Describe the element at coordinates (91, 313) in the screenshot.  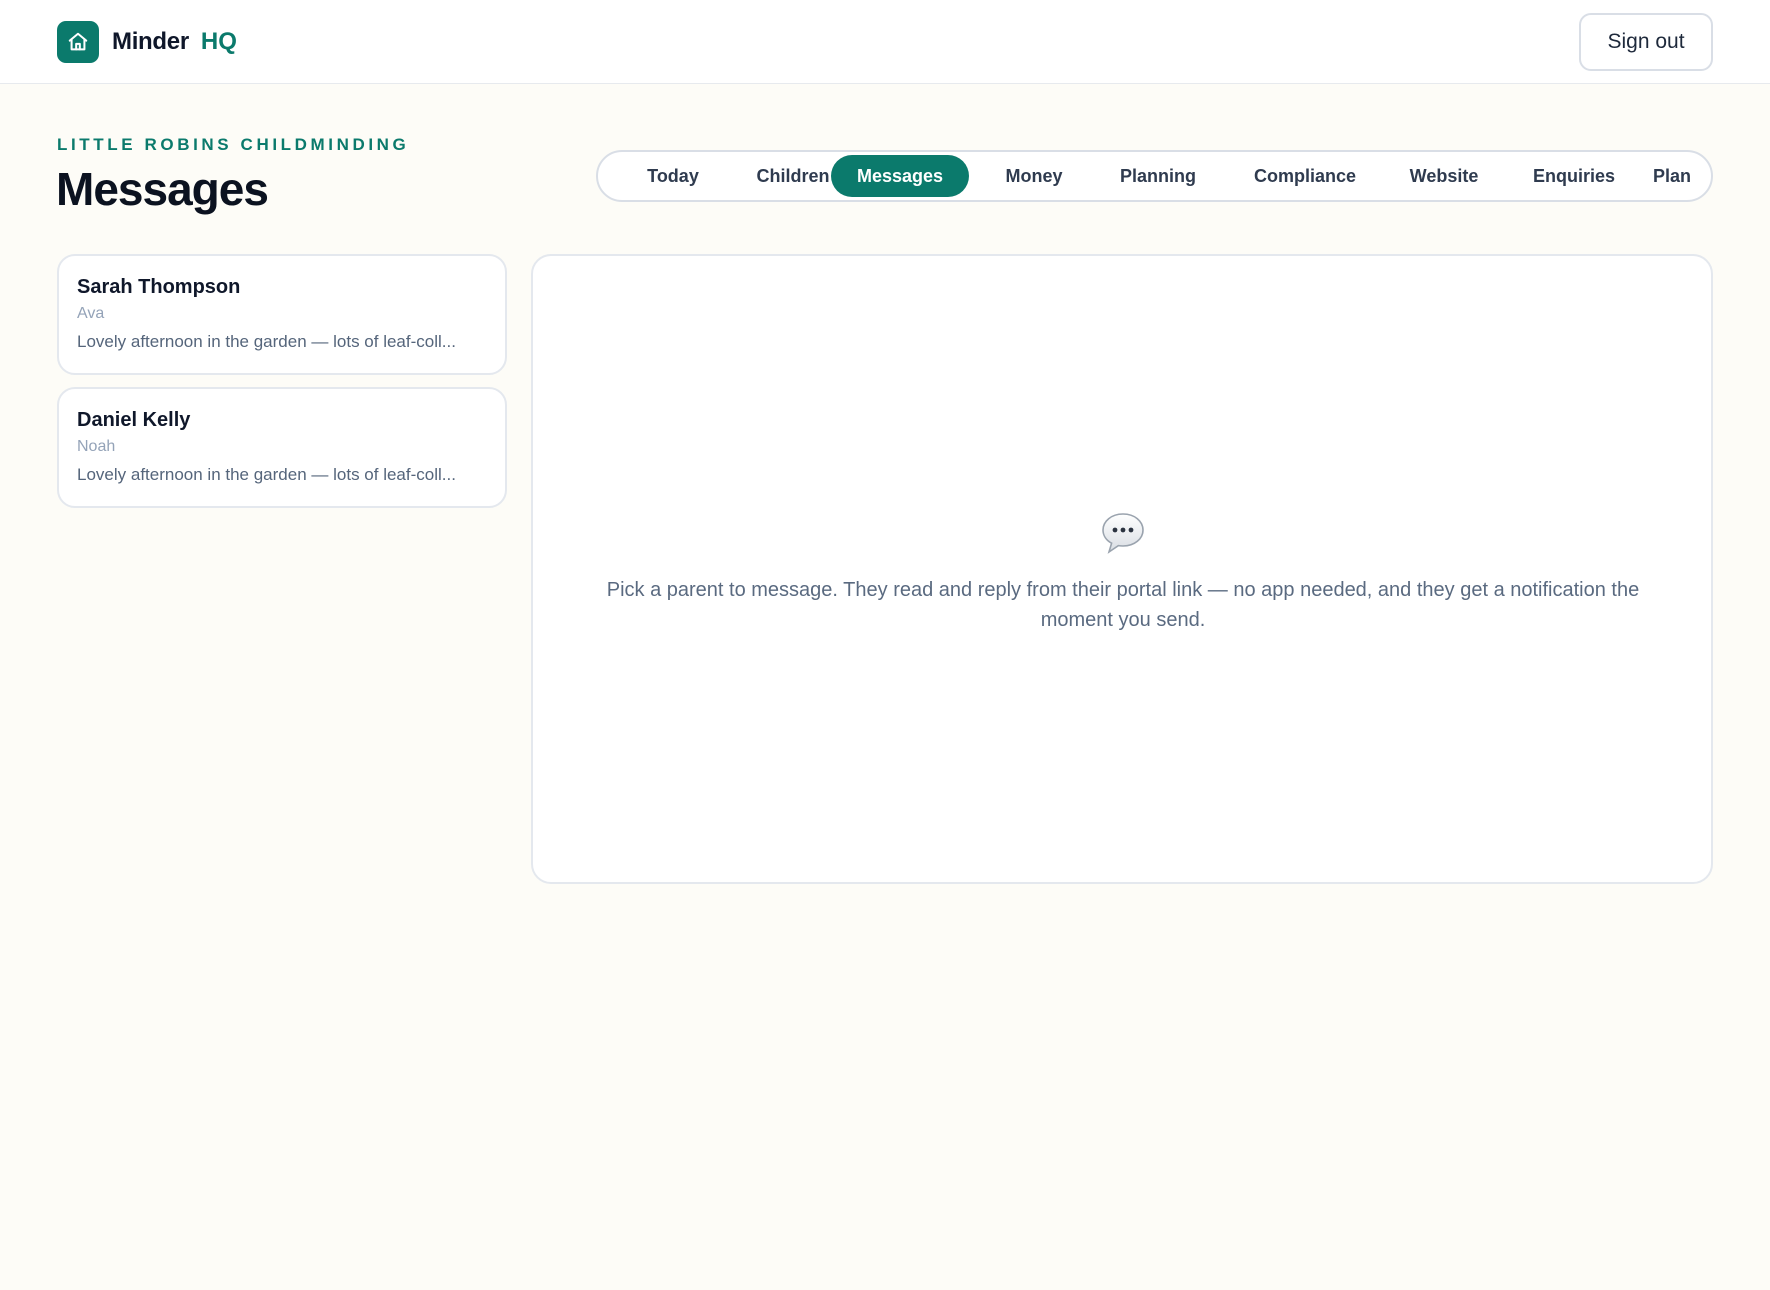
I see `thread-child-name: Ava` at that location.